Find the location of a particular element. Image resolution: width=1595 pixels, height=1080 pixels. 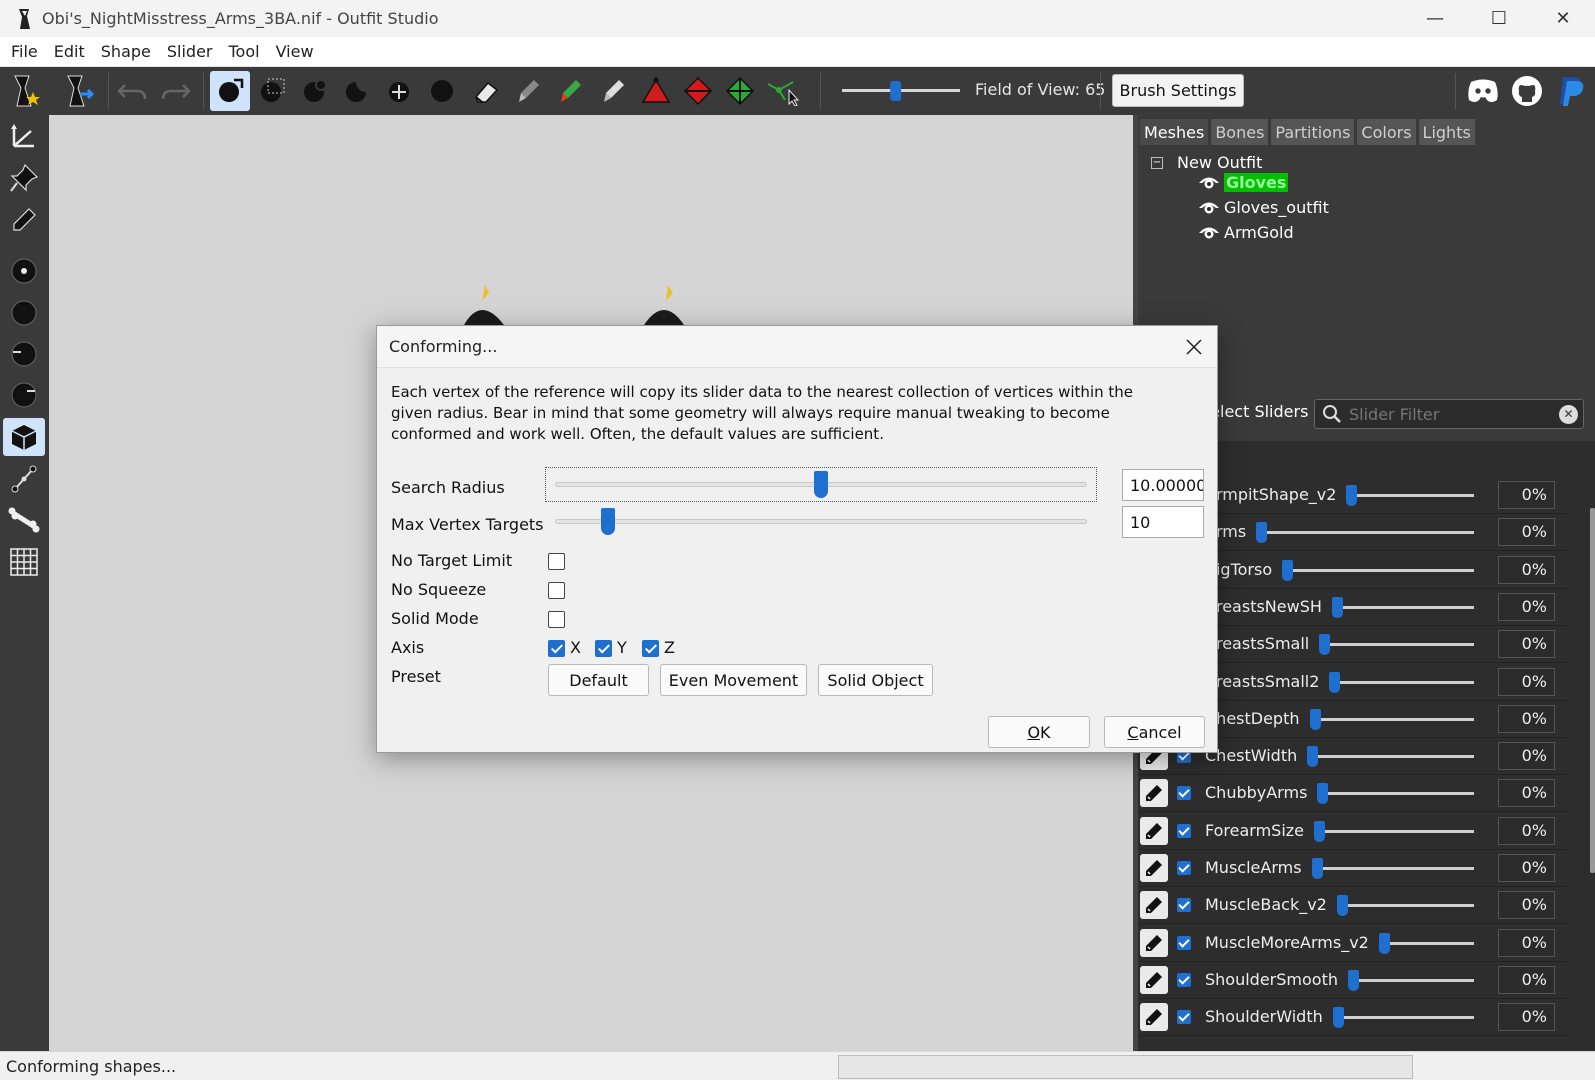

menu-tool: Tool is located at coordinates (244, 51).